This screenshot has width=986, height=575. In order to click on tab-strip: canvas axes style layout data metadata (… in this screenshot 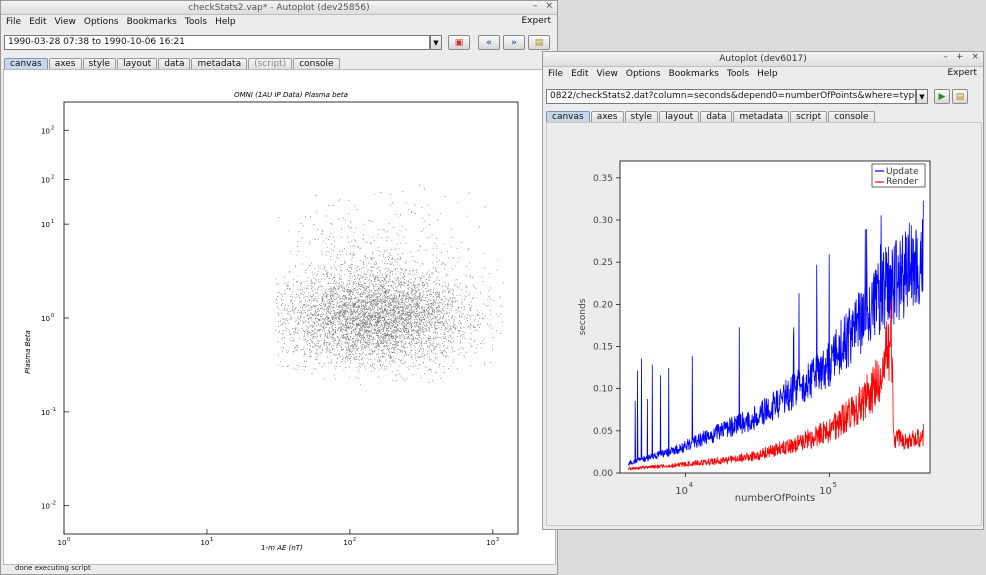, I will do `click(279, 63)`.